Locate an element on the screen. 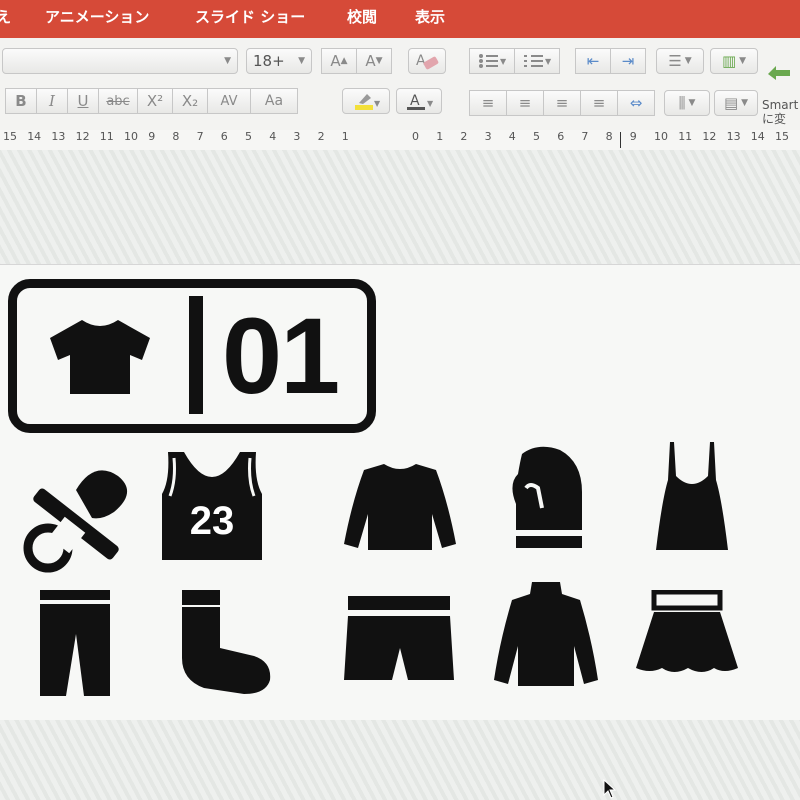 The image size is (800, 800). smartart-label-line2: に変 is located at coordinates (774, 119).